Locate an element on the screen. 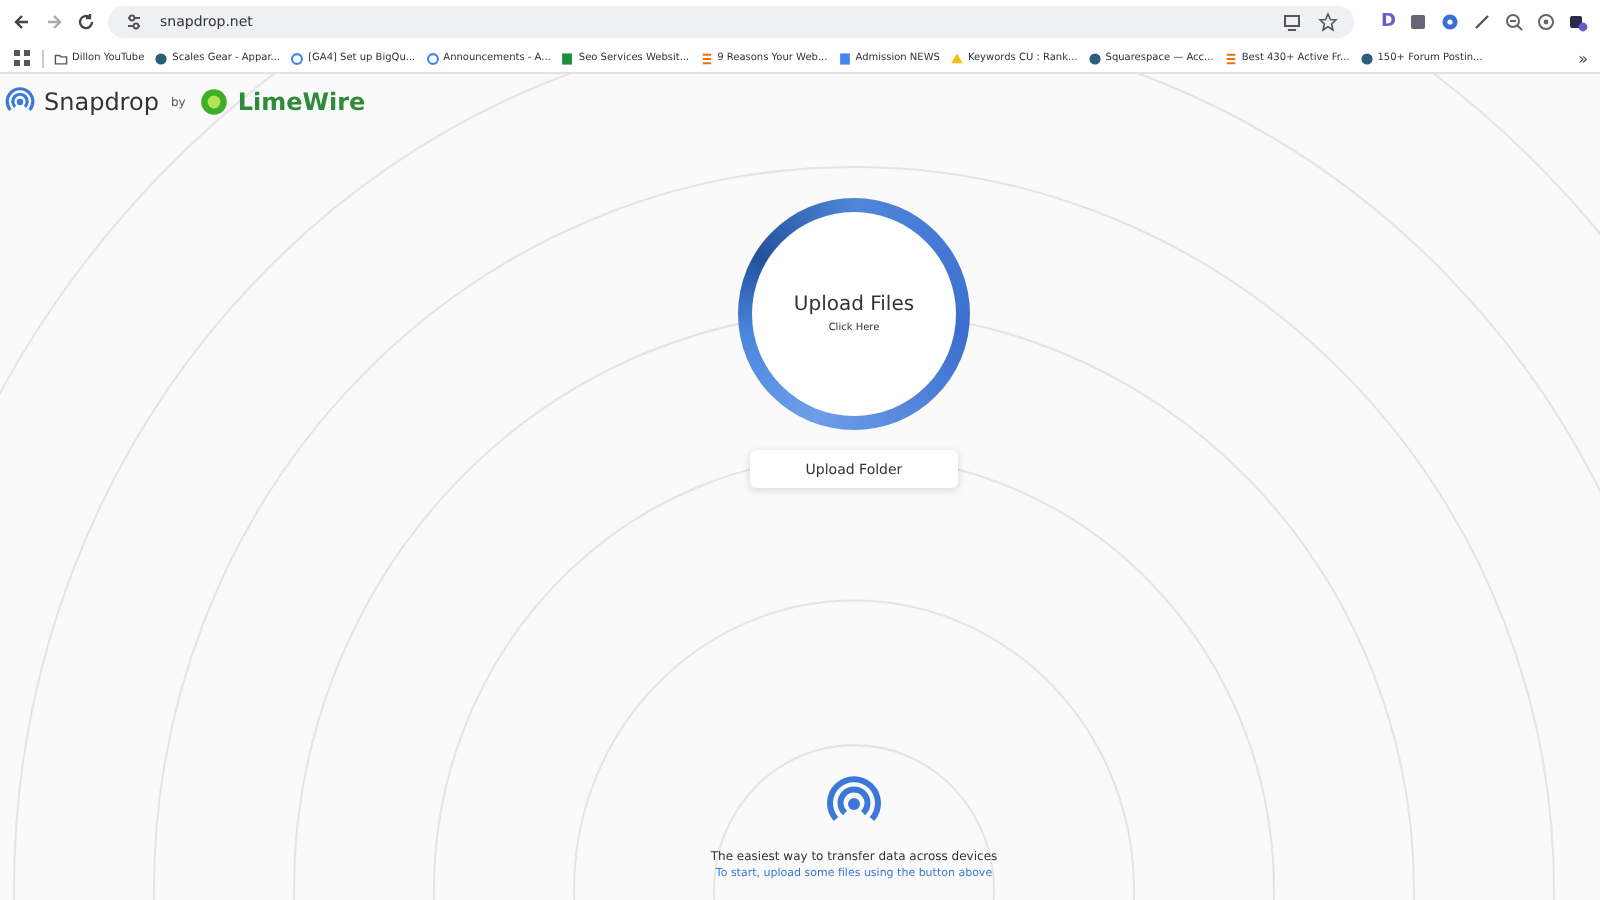 The image size is (1600, 900). partner-name: LimeWire is located at coordinates (301, 102).